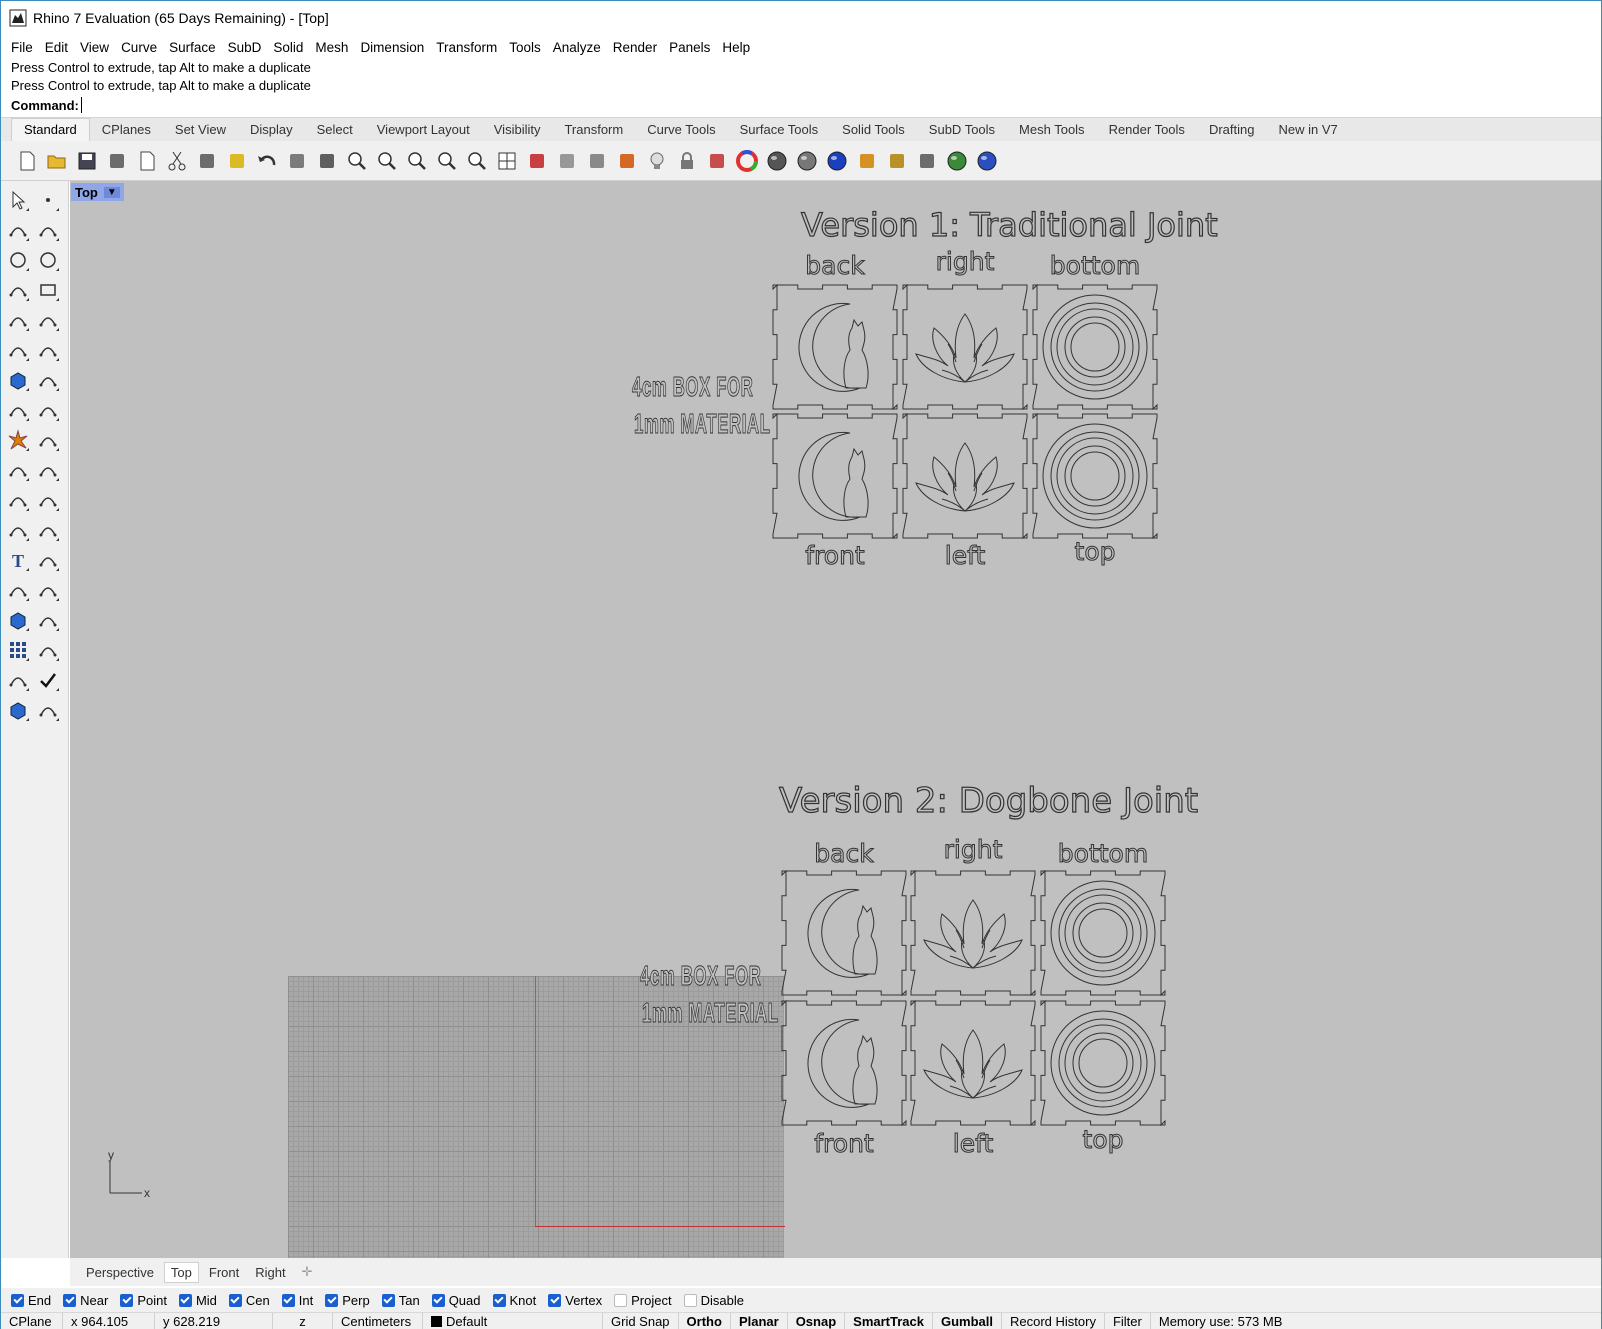 The width and height of the screenshot is (1602, 1329). I want to click on tab-select: Select, so click(335, 130).